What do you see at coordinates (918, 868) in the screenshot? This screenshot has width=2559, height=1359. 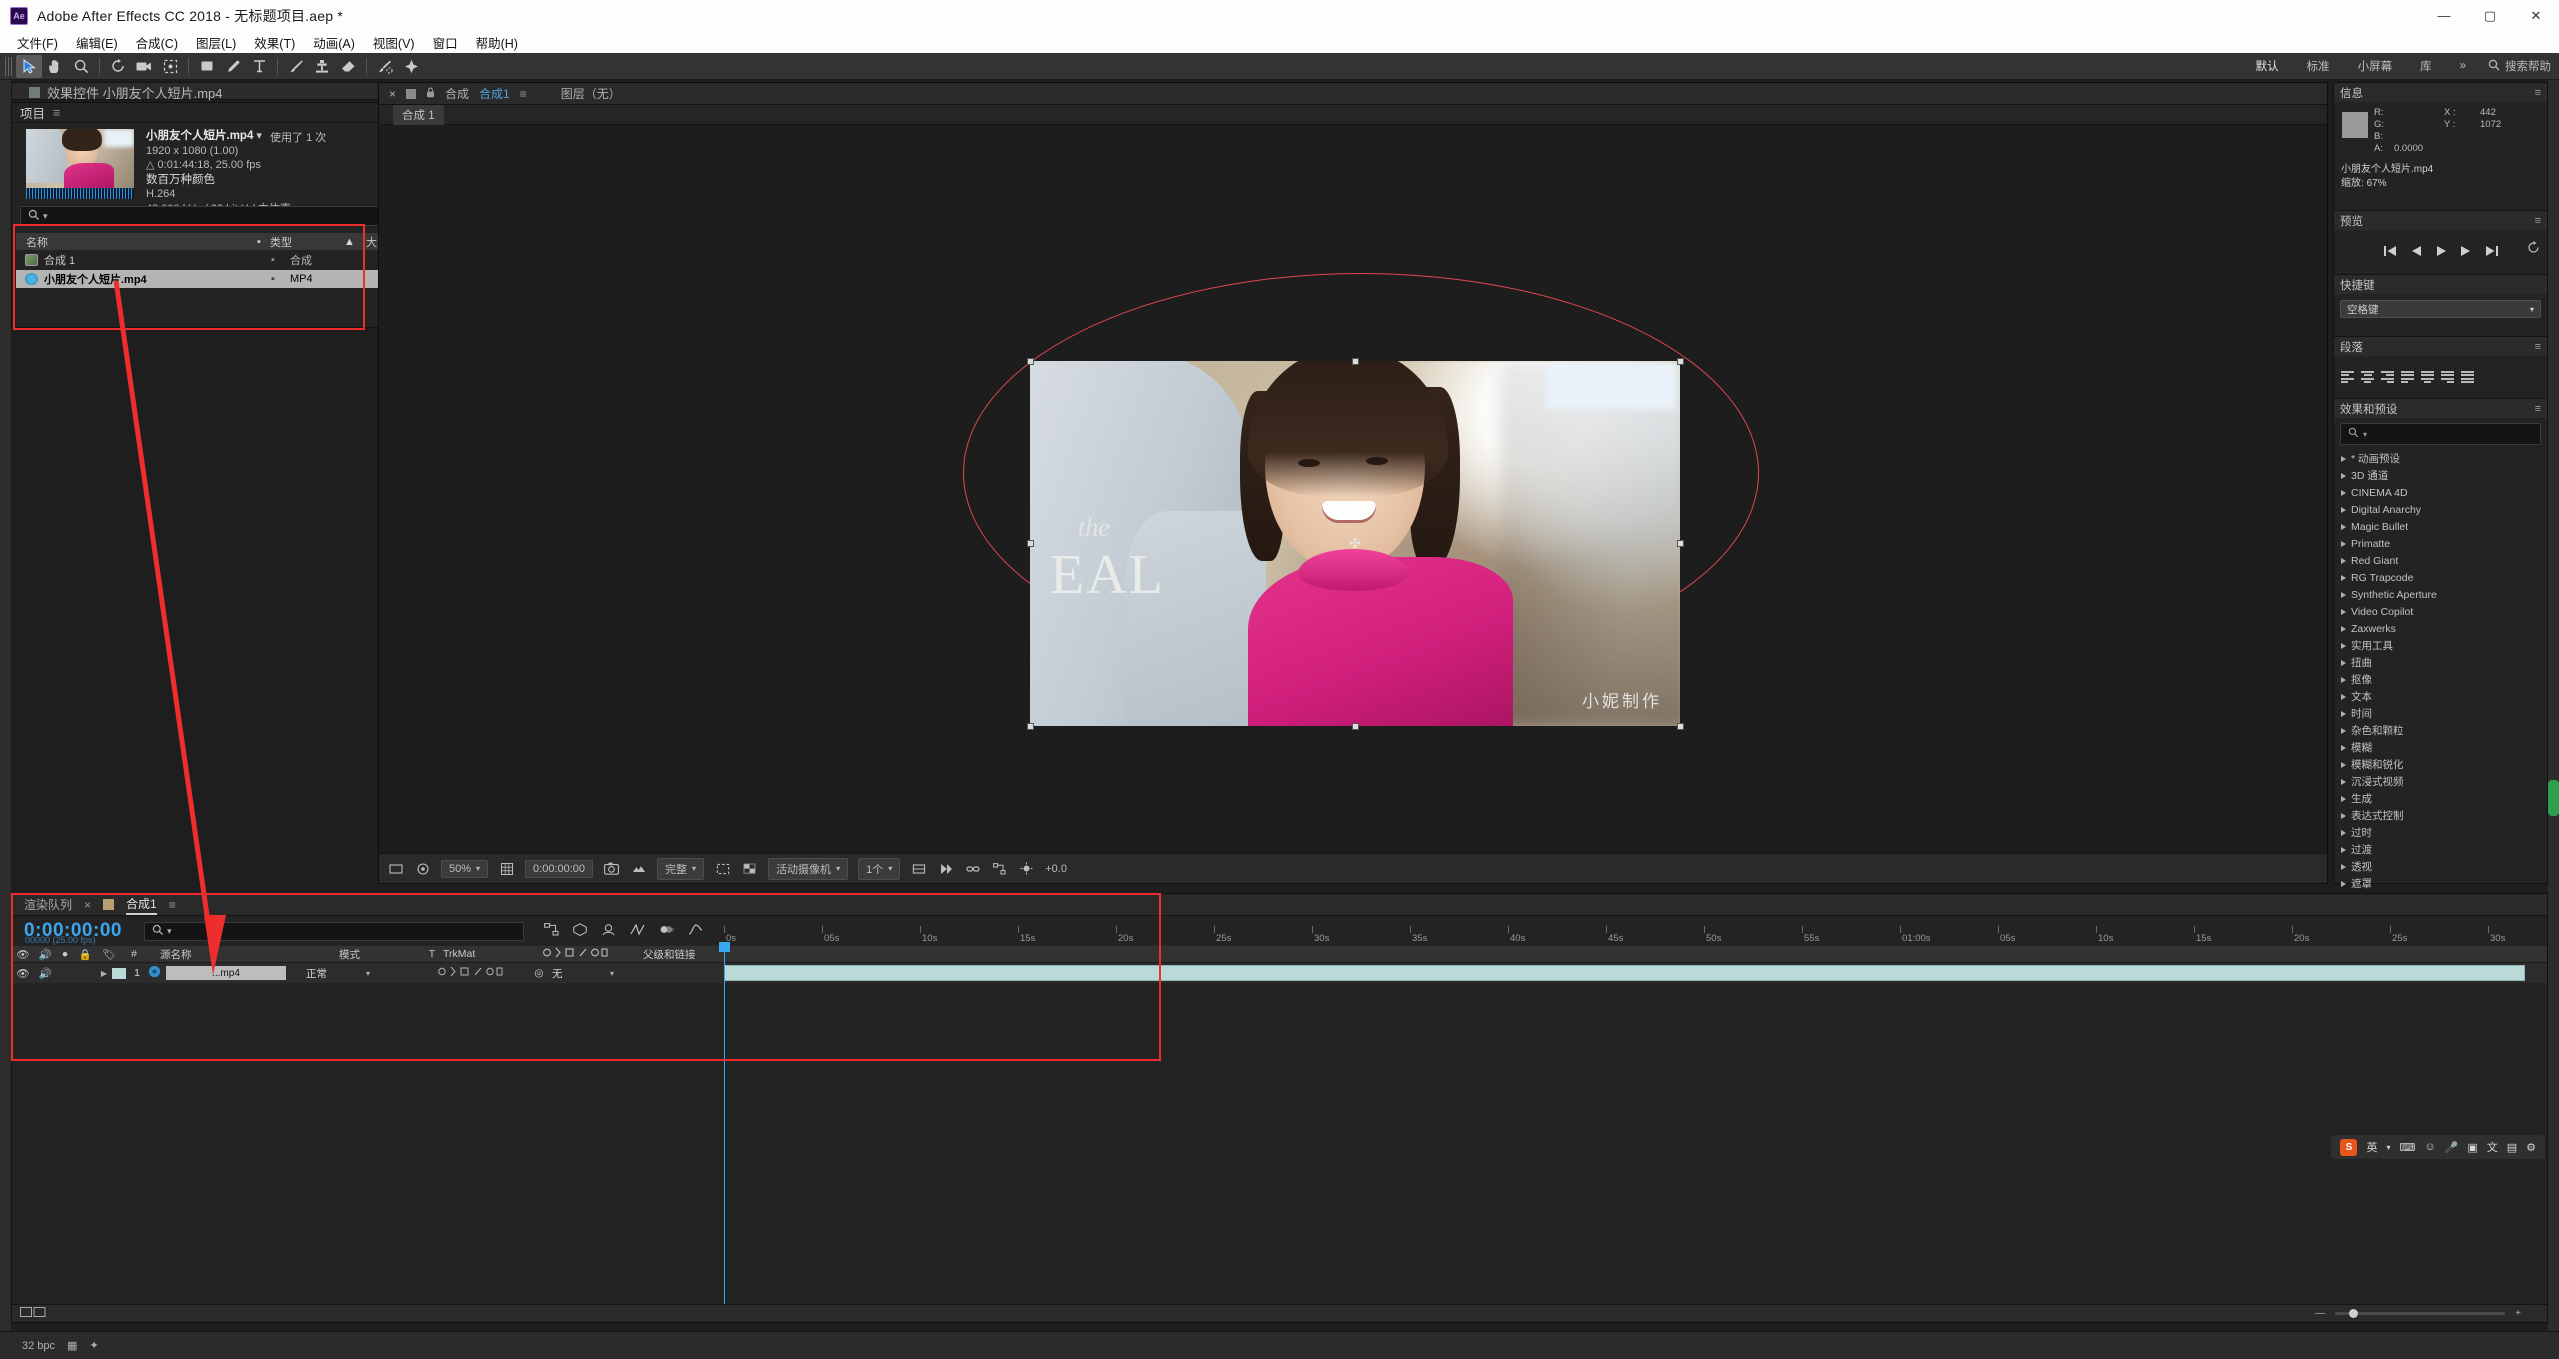 I see `pixel-aspect-correction-icon` at bounding box center [918, 868].